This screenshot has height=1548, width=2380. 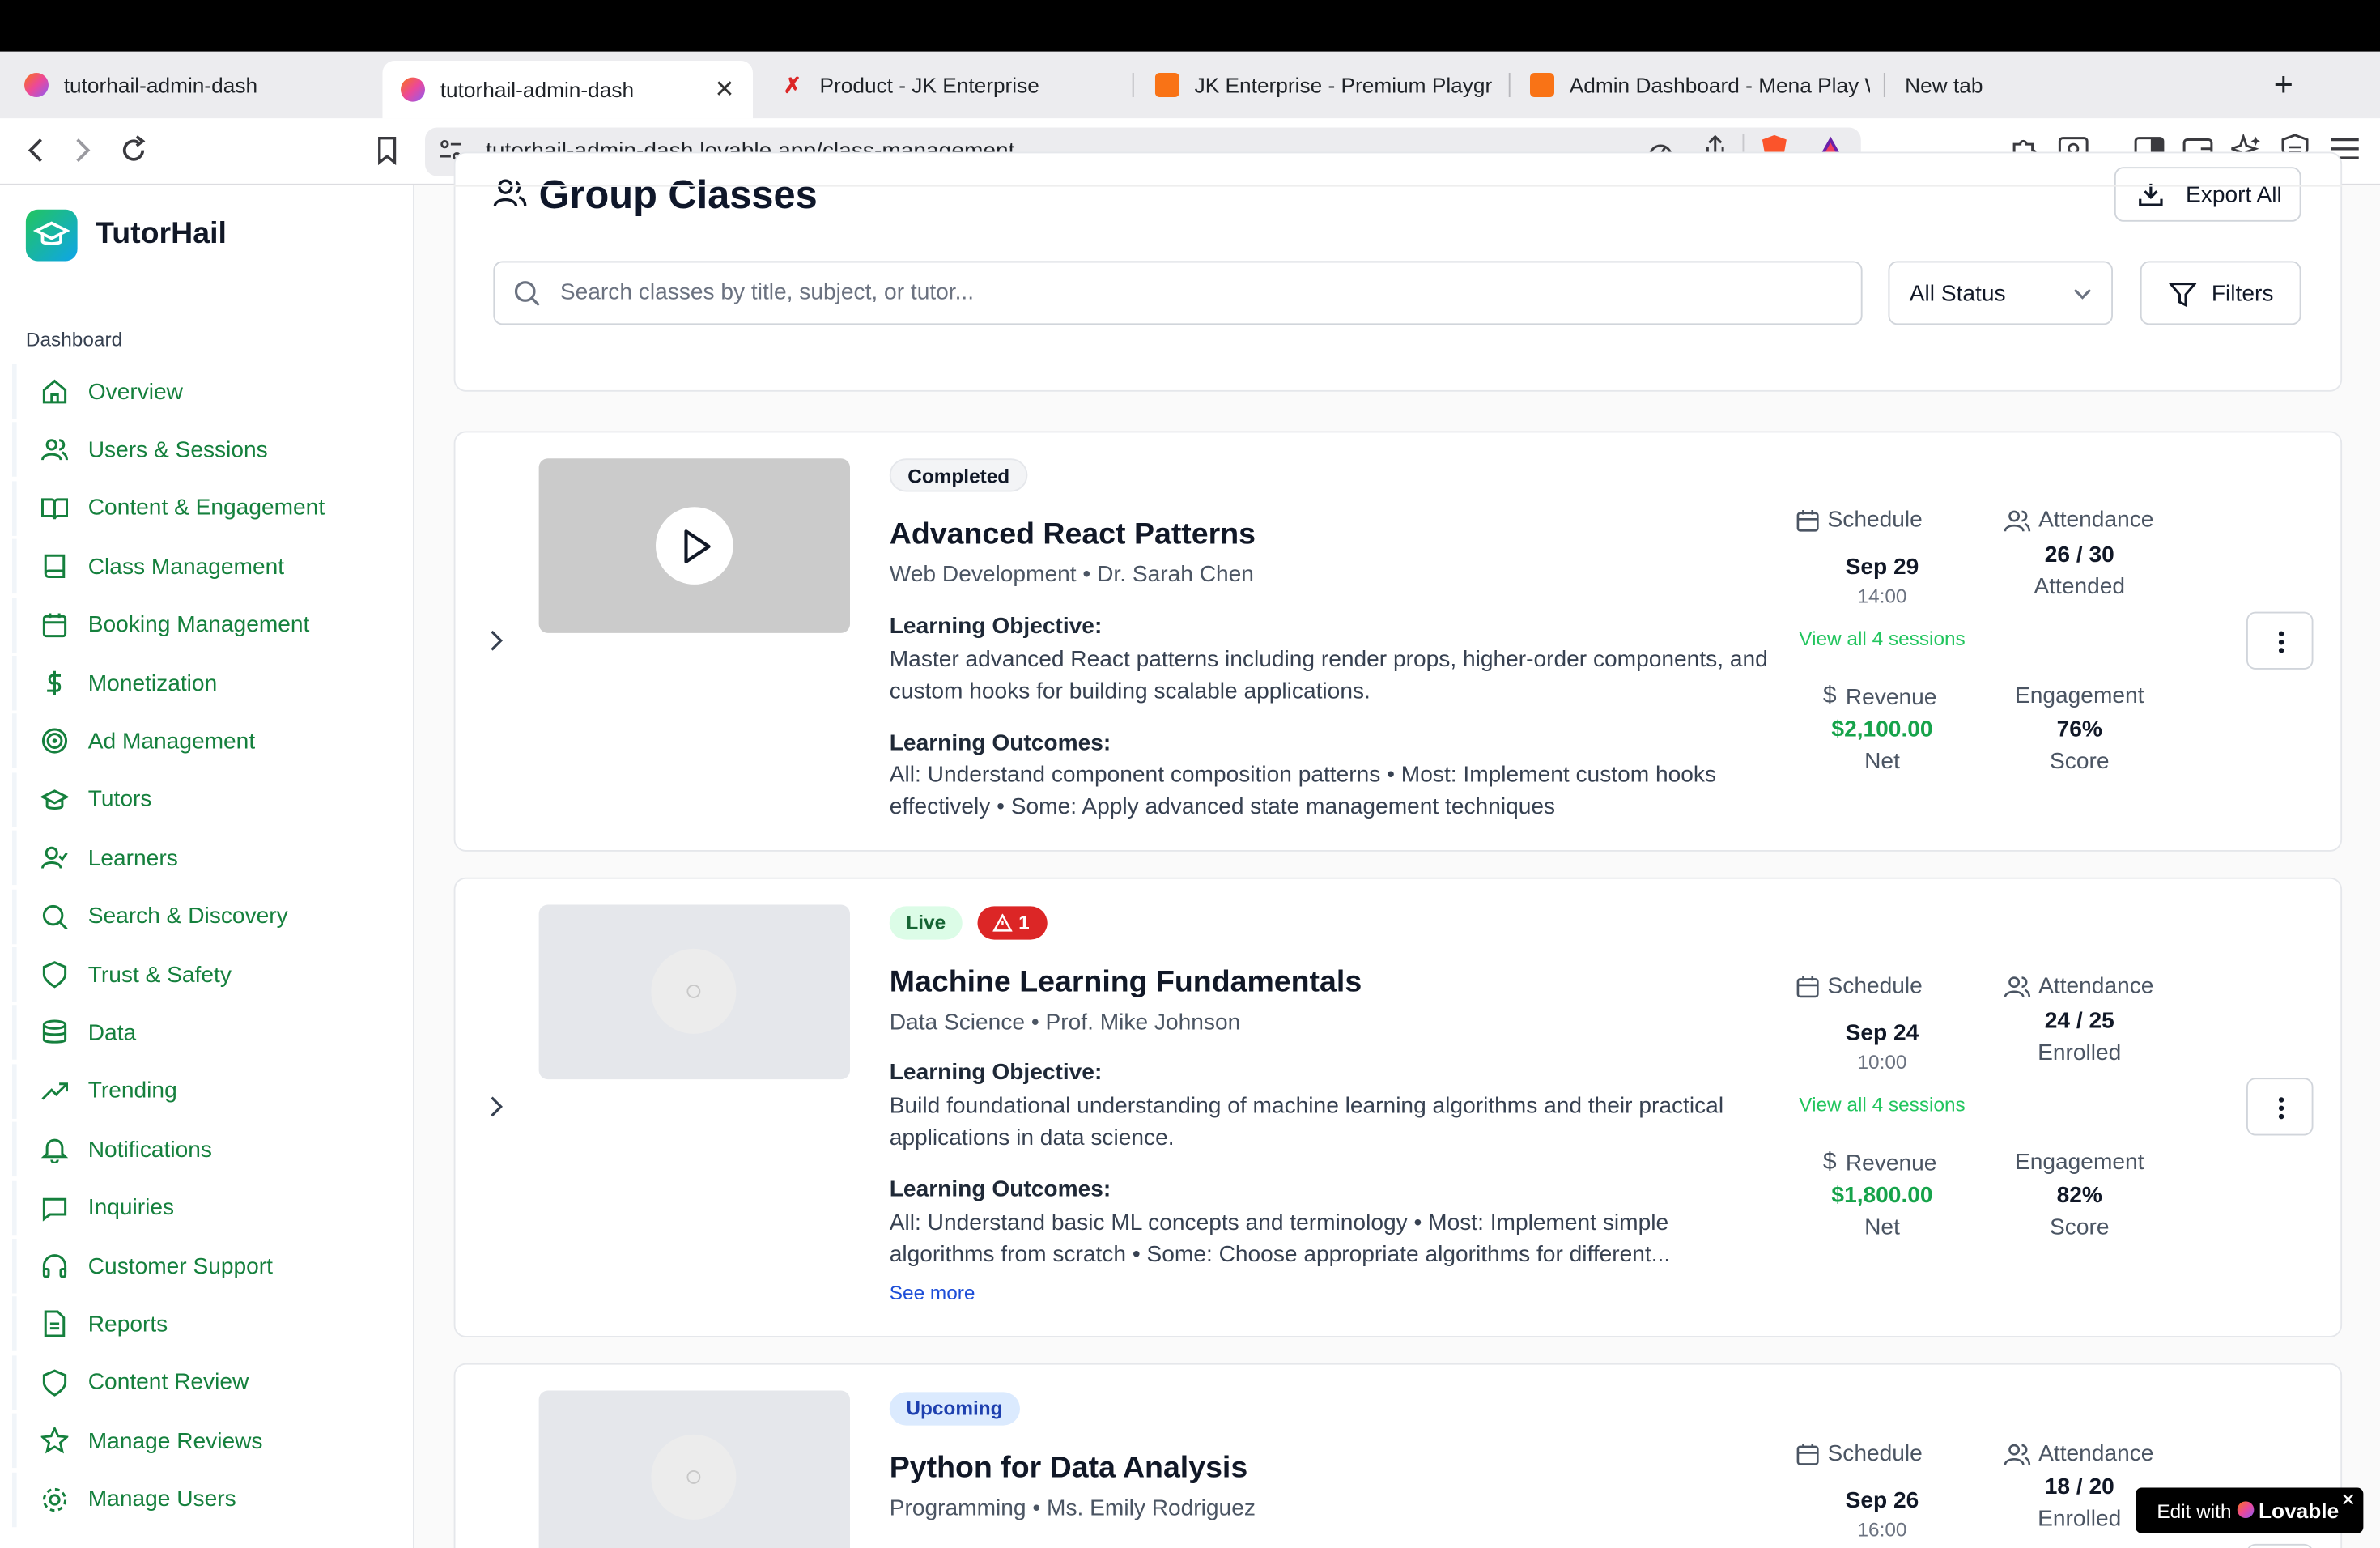 What do you see at coordinates (206, 741) in the screenshot?
I see `sidebar-item-ad-management: Ad Management` at bounding box center [206, 741].